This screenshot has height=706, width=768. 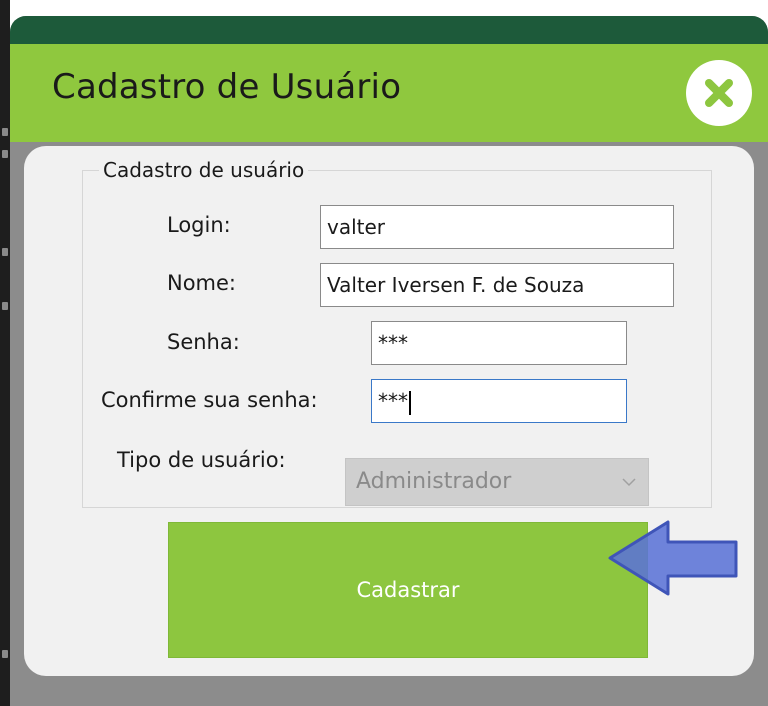 What do you see at coordinates (408, 590) in the screenshot?
I see `cadastrar-button: Cadastrar` at bounding box center [408, 590].